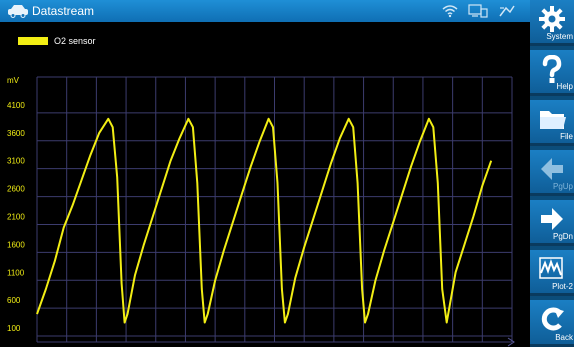 The height and width of the screenshot is (347, 574). I want to click on window-title: Datastream, so click(63, 11).